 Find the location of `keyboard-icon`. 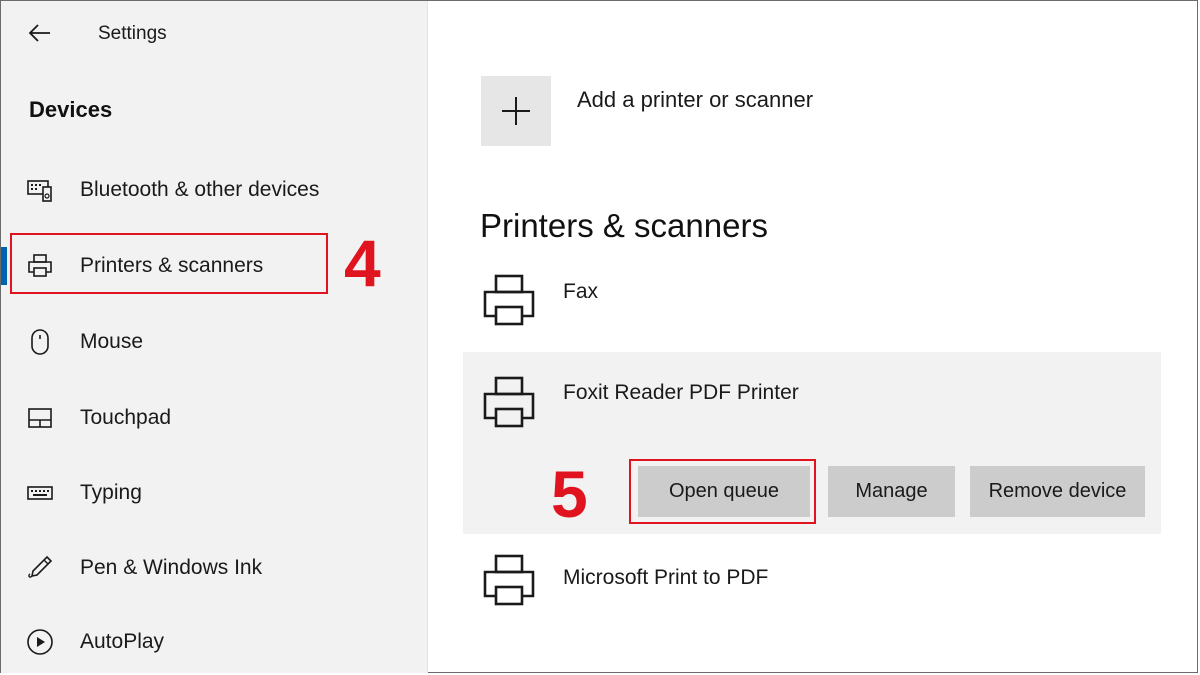

keyboard-icon is located at coordinates (40, 493).